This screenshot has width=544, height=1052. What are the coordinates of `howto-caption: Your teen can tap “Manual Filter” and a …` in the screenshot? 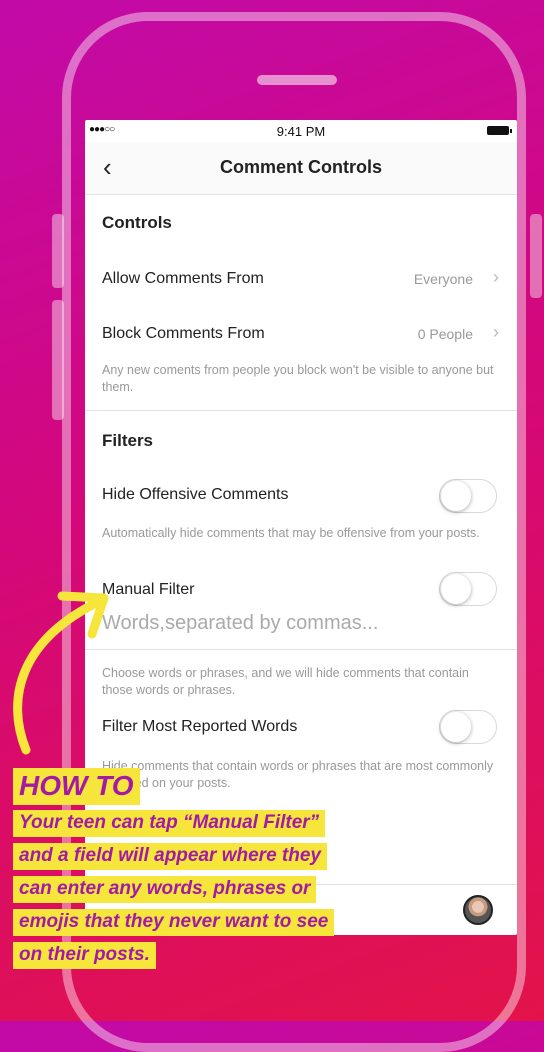 It's located at (233, 892).